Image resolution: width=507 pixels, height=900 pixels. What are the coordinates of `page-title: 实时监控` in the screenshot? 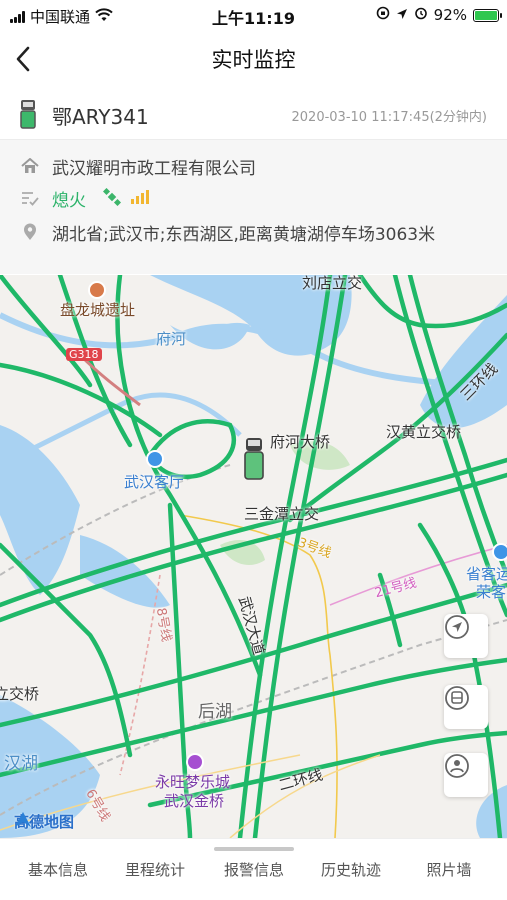 It's located at (253, 60).